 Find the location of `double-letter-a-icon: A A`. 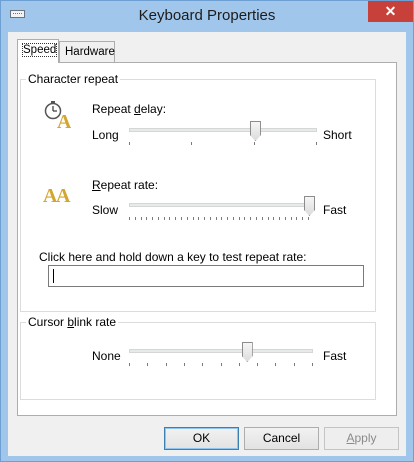

double-letter-a-icon: A A is located at coordinates (57, 195).